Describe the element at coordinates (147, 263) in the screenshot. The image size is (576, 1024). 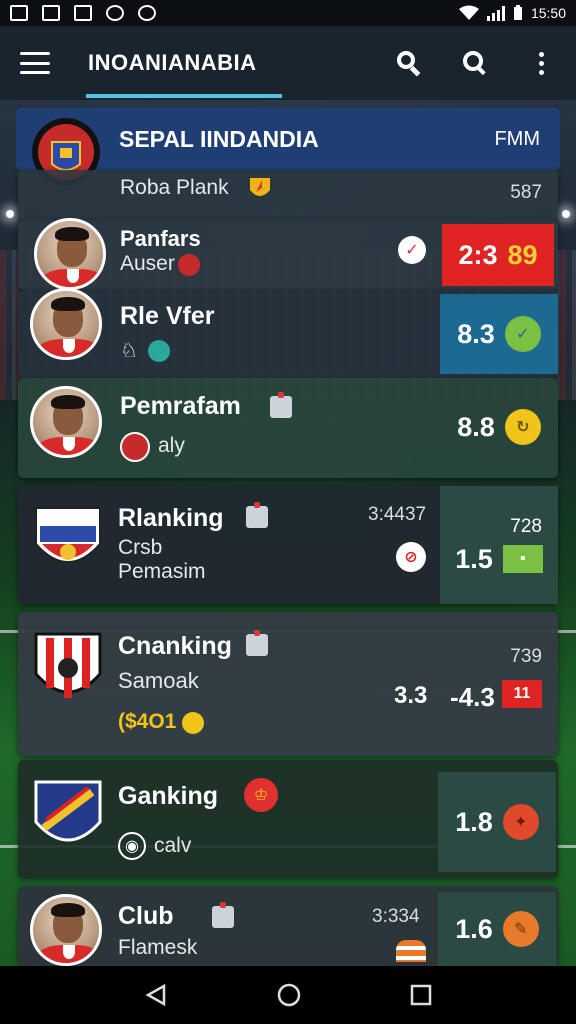
I see `row-subtitle: Auser` at that location.